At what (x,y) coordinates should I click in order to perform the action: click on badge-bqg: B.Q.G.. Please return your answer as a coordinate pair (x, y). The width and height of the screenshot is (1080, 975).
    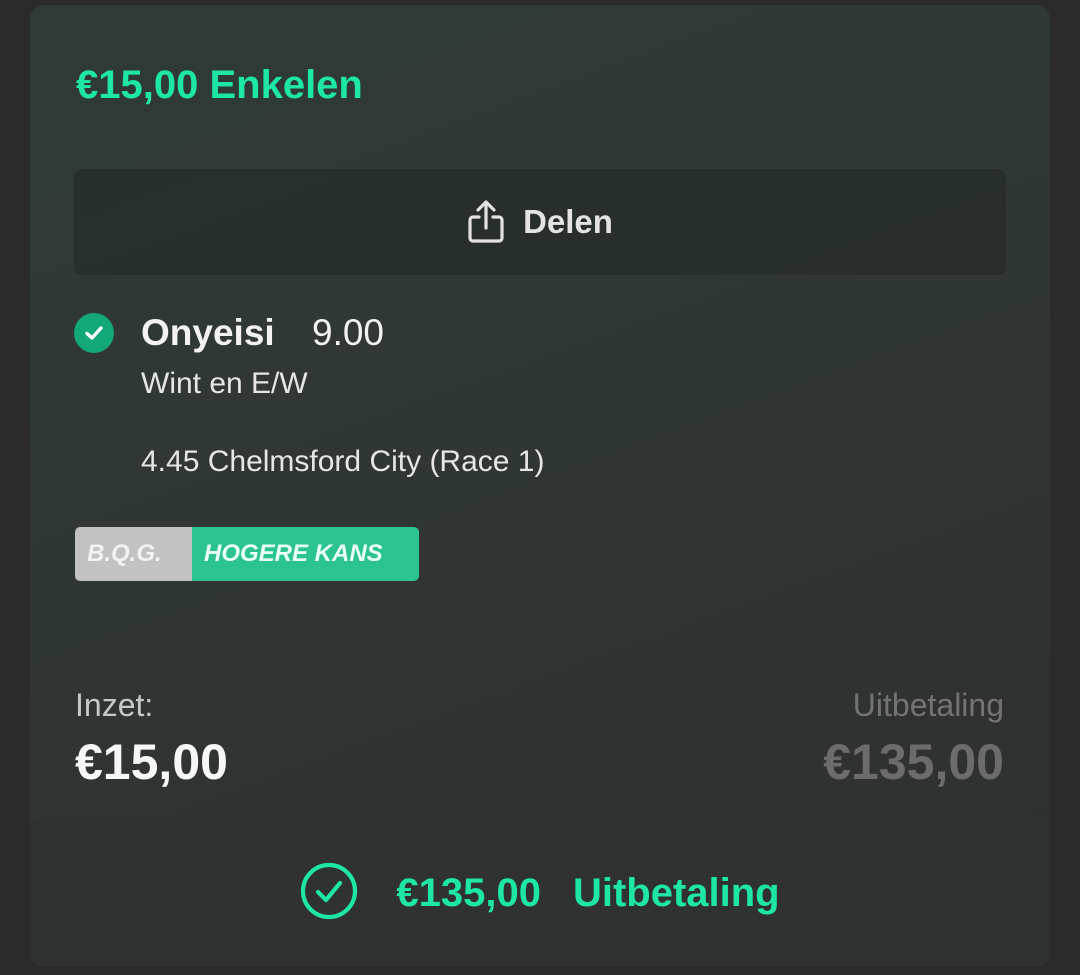
    Looking at the image, I should click on (133, 554).